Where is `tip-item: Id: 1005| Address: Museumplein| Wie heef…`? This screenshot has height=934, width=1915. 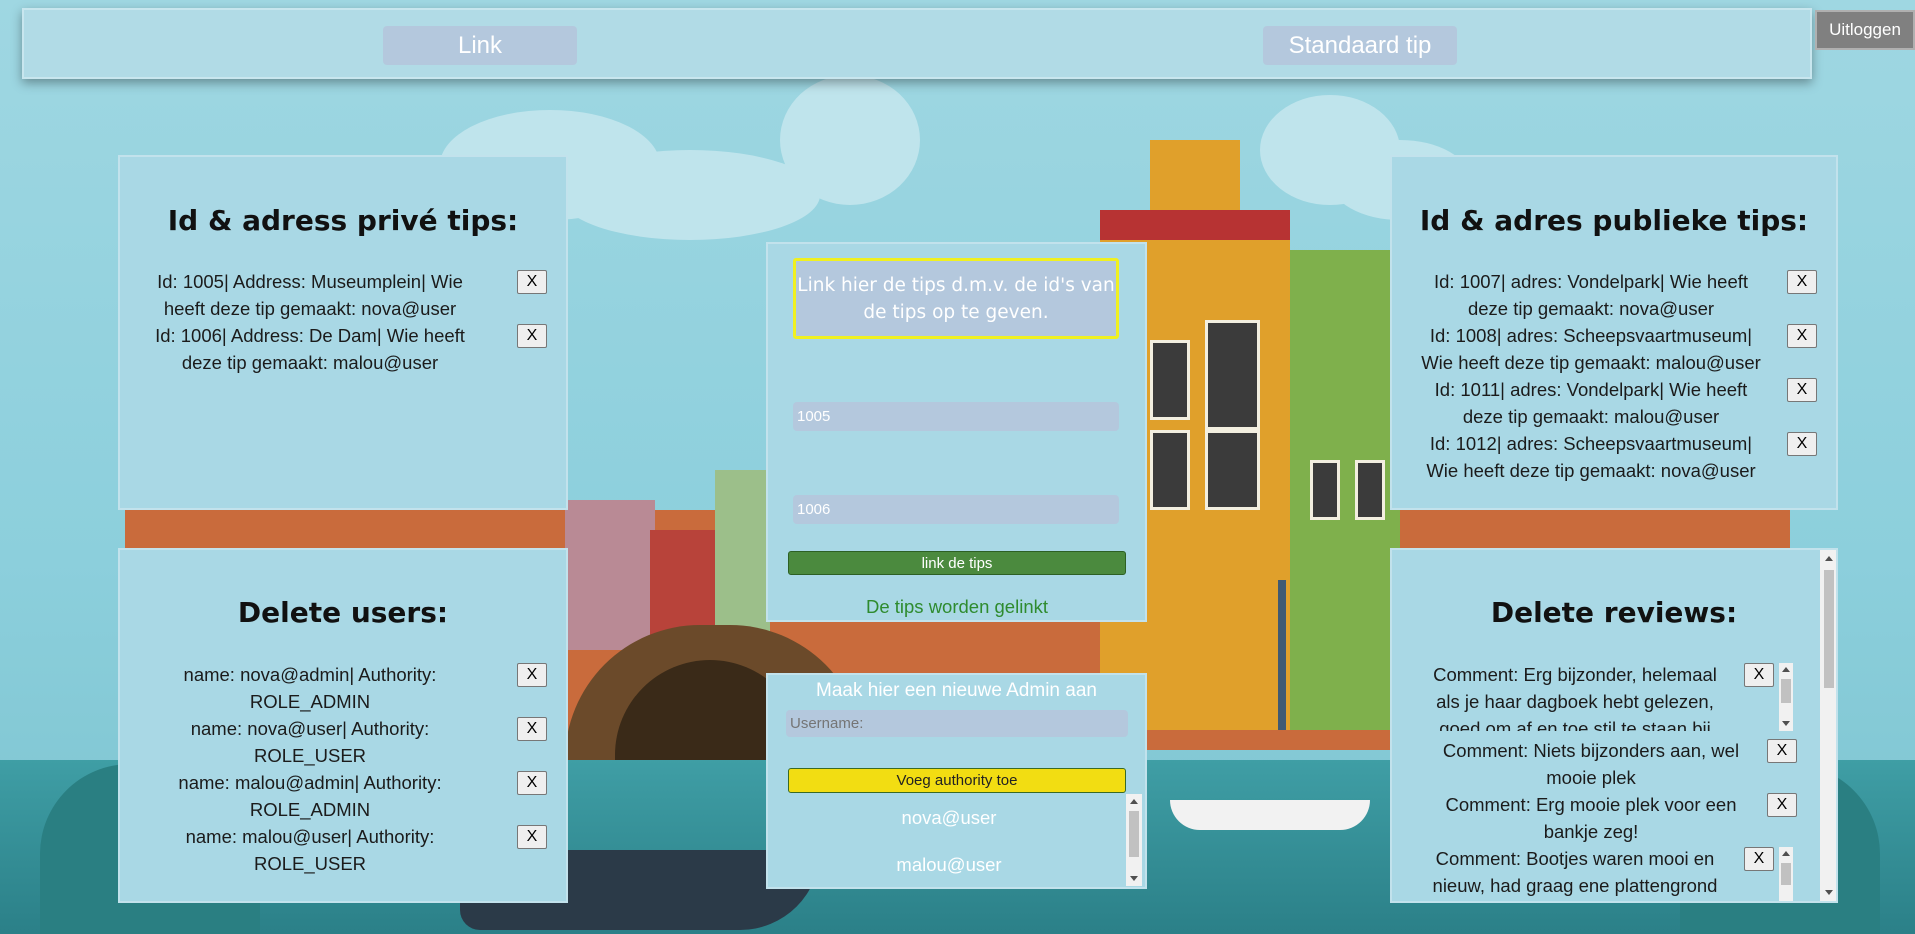
tip-item: Id: 1005| Address: Museumplein| Wie heef… is located at coordinates (310, 295).